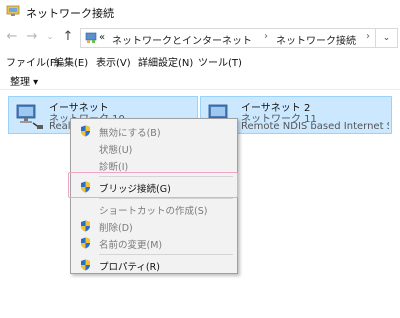  I want to click on up-arrow-icon: ↑, so click(68, 37).